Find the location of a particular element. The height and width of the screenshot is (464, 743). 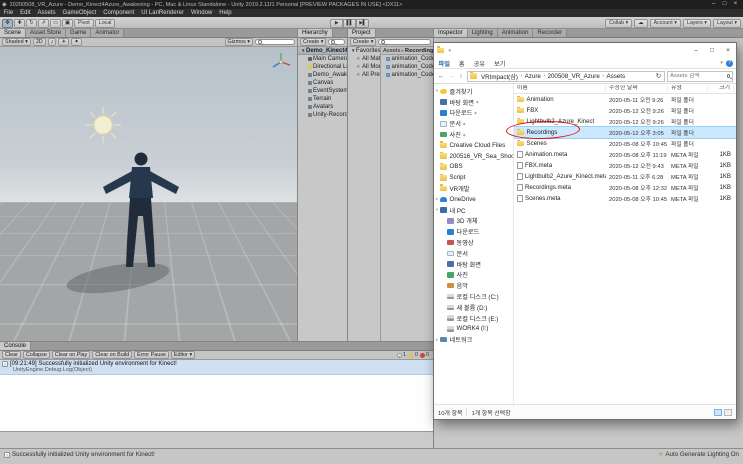

console-clear-on-play-button: Clear on Play is located at coordinates (71, 355).